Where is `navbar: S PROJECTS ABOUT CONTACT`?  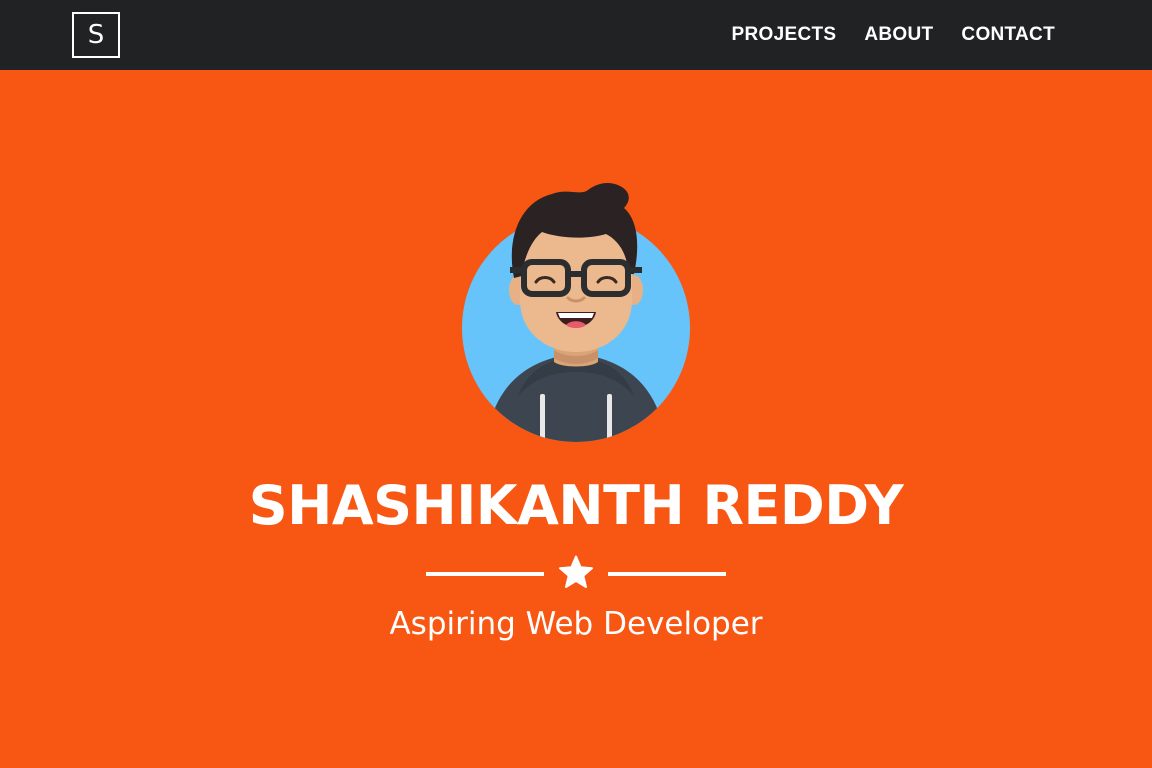
navbar: S PROJECTS ABOUT CONTACT is located at coordinates (576, 35).